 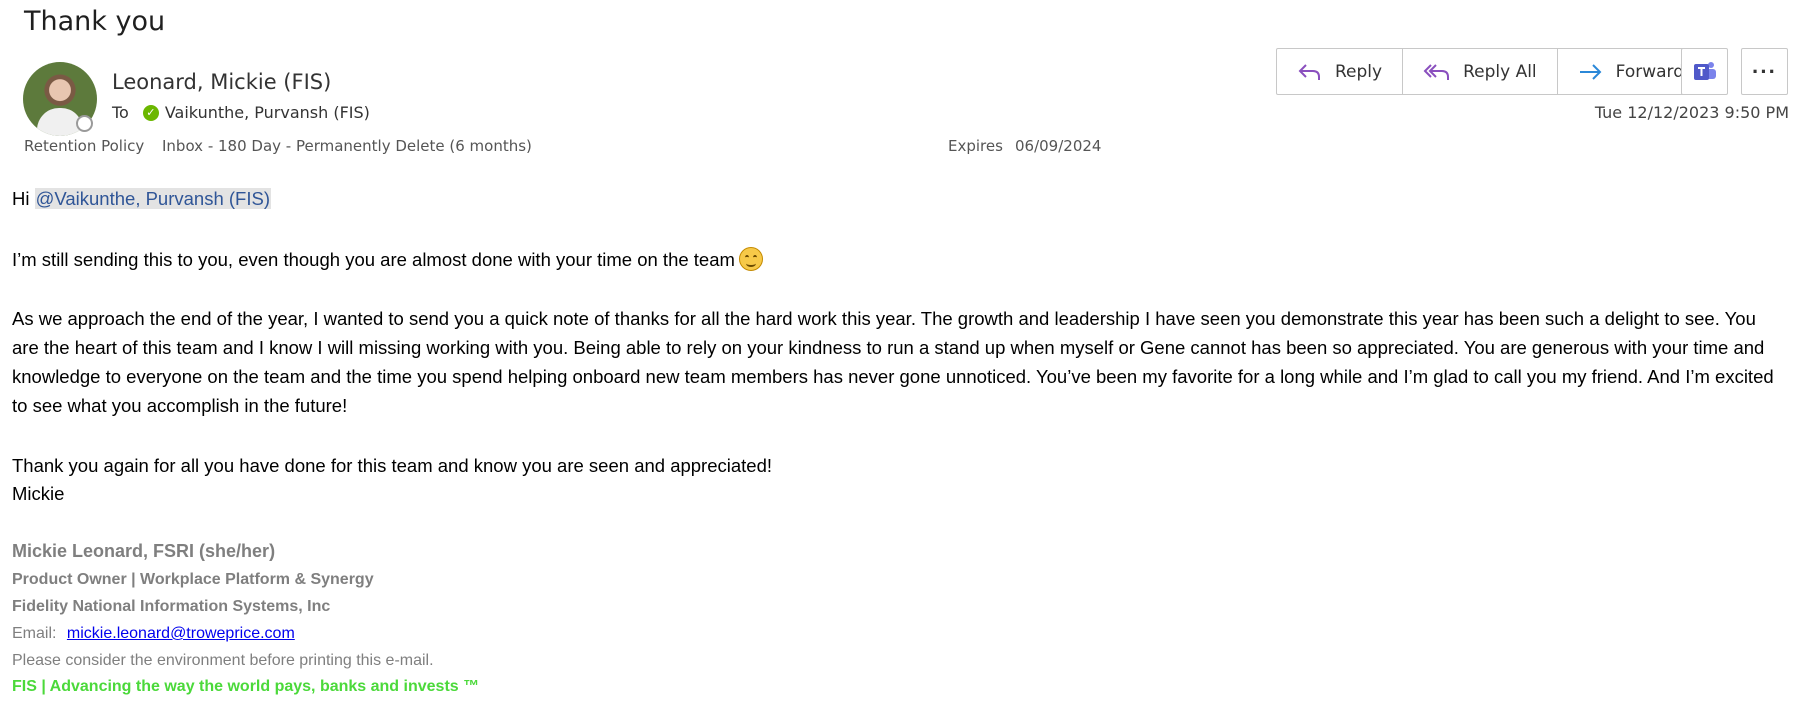 I want to click on message-actions-toolbar: Reply Reply All Forward, so click(x=1491, y=71).